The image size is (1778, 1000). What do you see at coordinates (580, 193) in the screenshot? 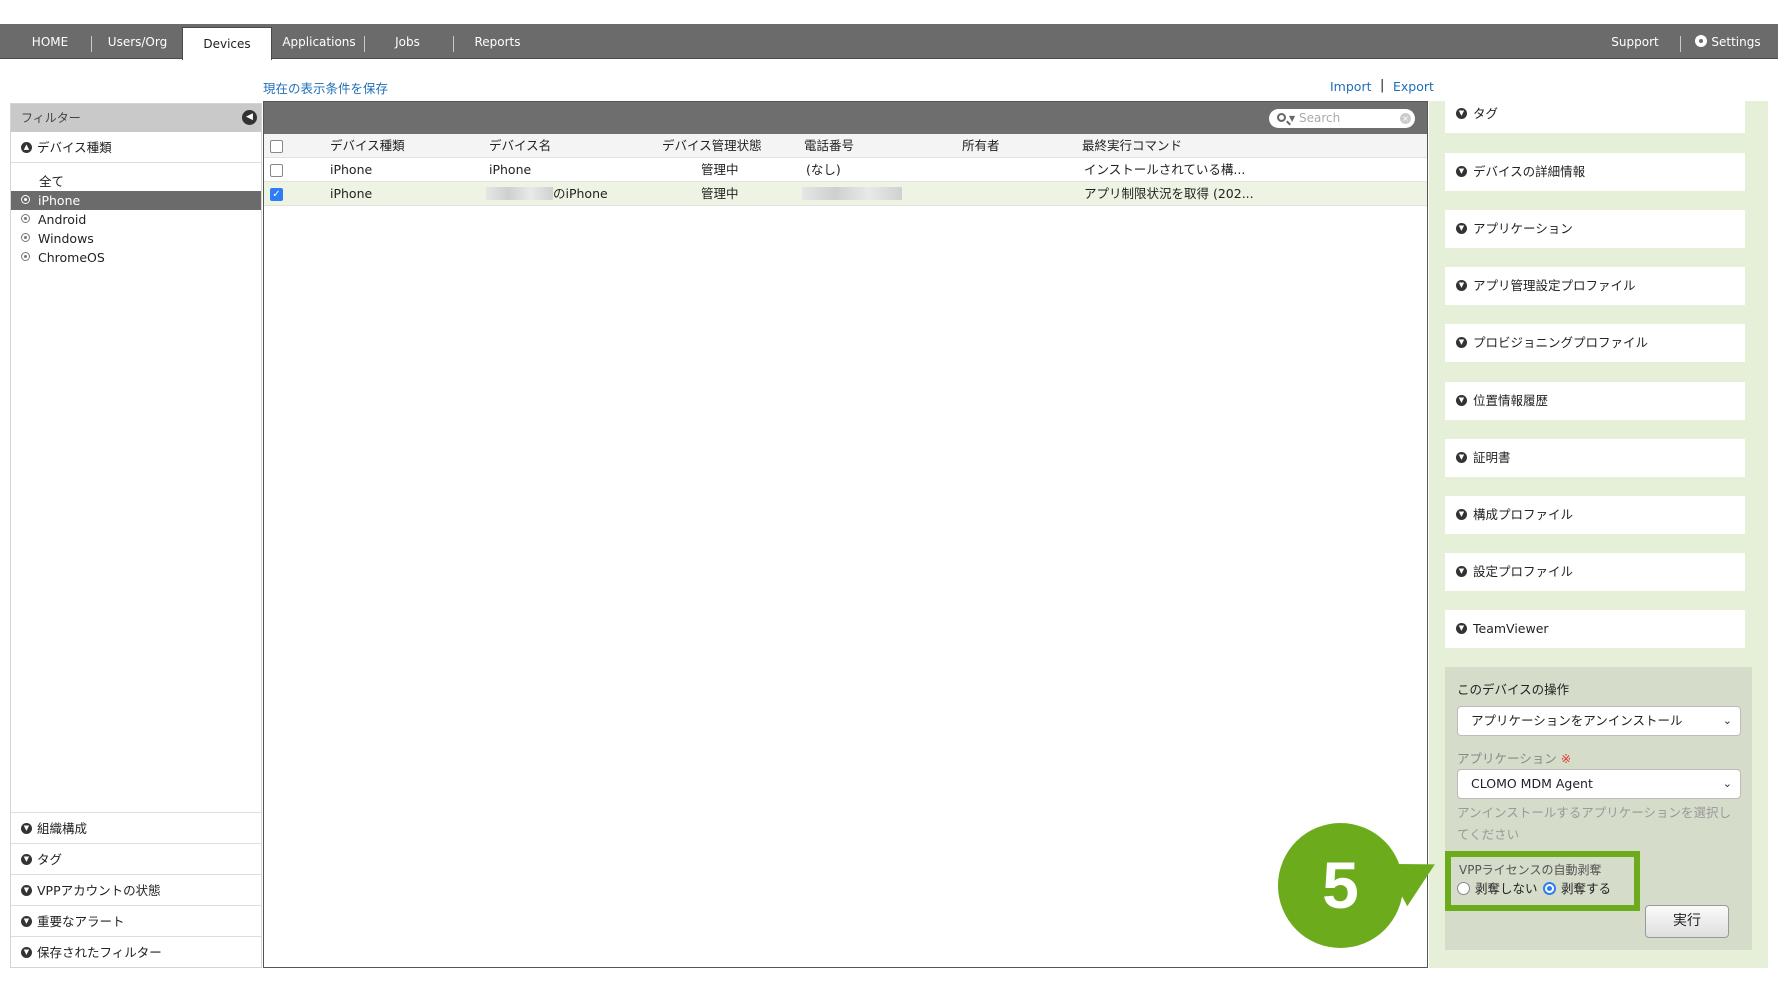
I see `cell-device-name: のiPhone` at bounding box center [580, 193].